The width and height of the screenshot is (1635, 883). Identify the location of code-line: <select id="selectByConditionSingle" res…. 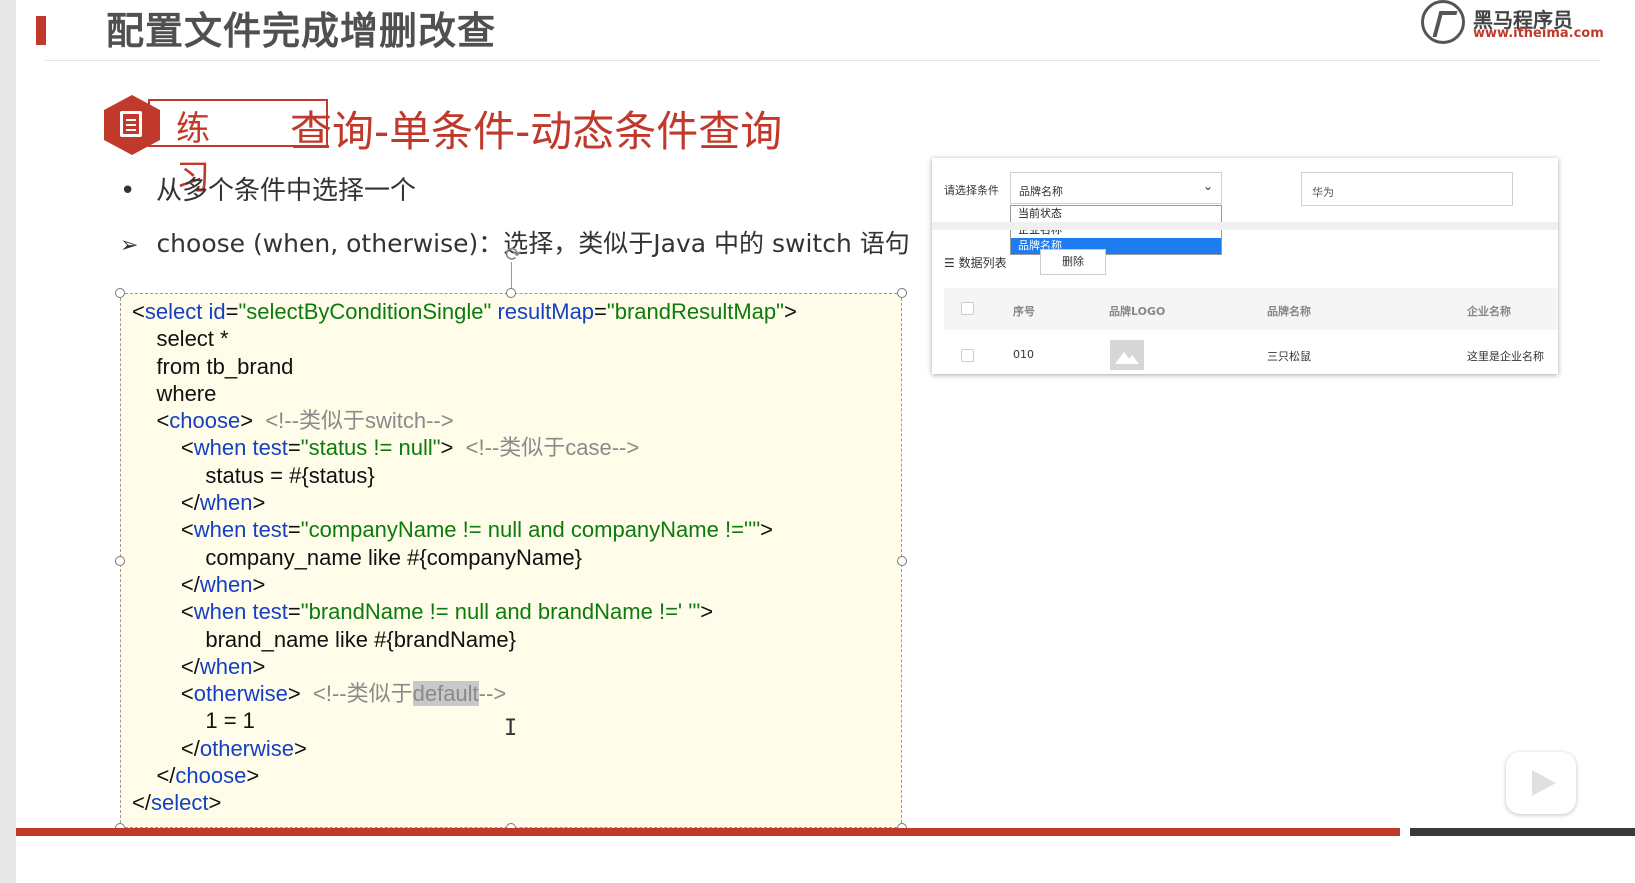
(464, 311).